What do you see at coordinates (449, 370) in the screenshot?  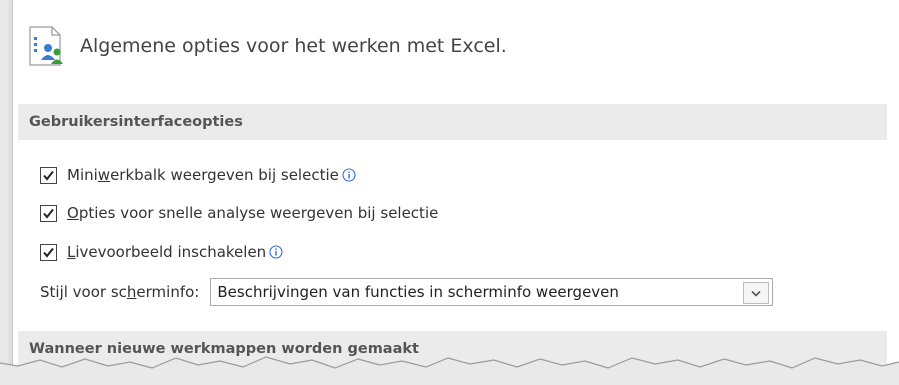 I see `torn-edge` at bounding box center [449, 370].